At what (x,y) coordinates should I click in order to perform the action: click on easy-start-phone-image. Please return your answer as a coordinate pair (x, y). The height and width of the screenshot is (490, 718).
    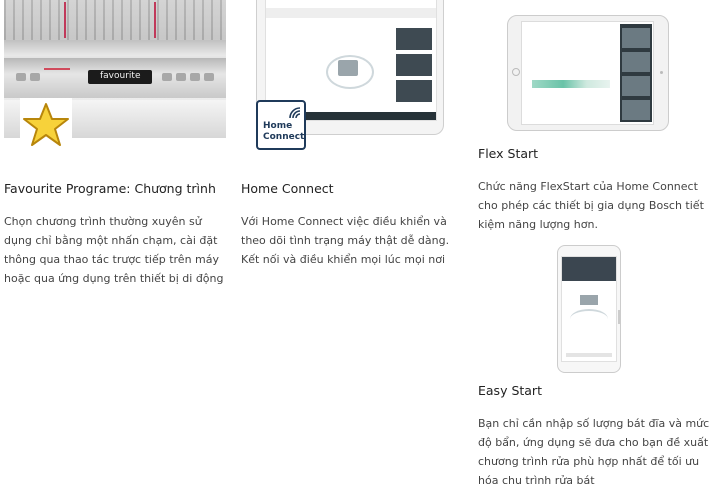
    Looking at the image, I should click on (589, 309).